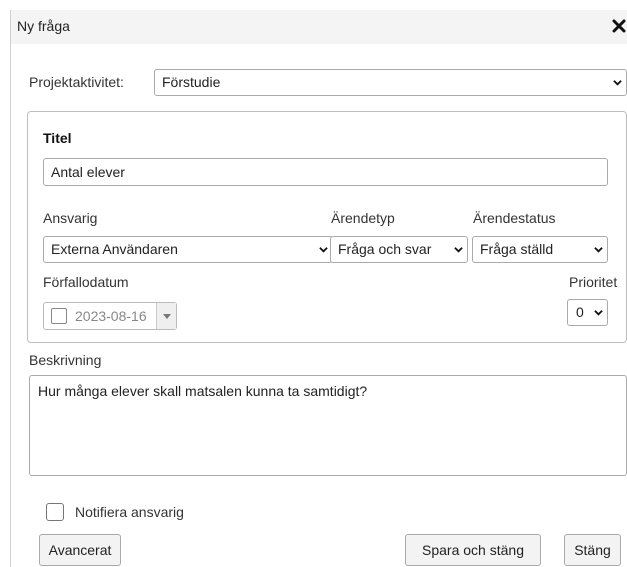 Image resolution: width=627 pixels, height=567 pixels. I want to click on responsible-select: Externa Användaren, so click(188, 249).